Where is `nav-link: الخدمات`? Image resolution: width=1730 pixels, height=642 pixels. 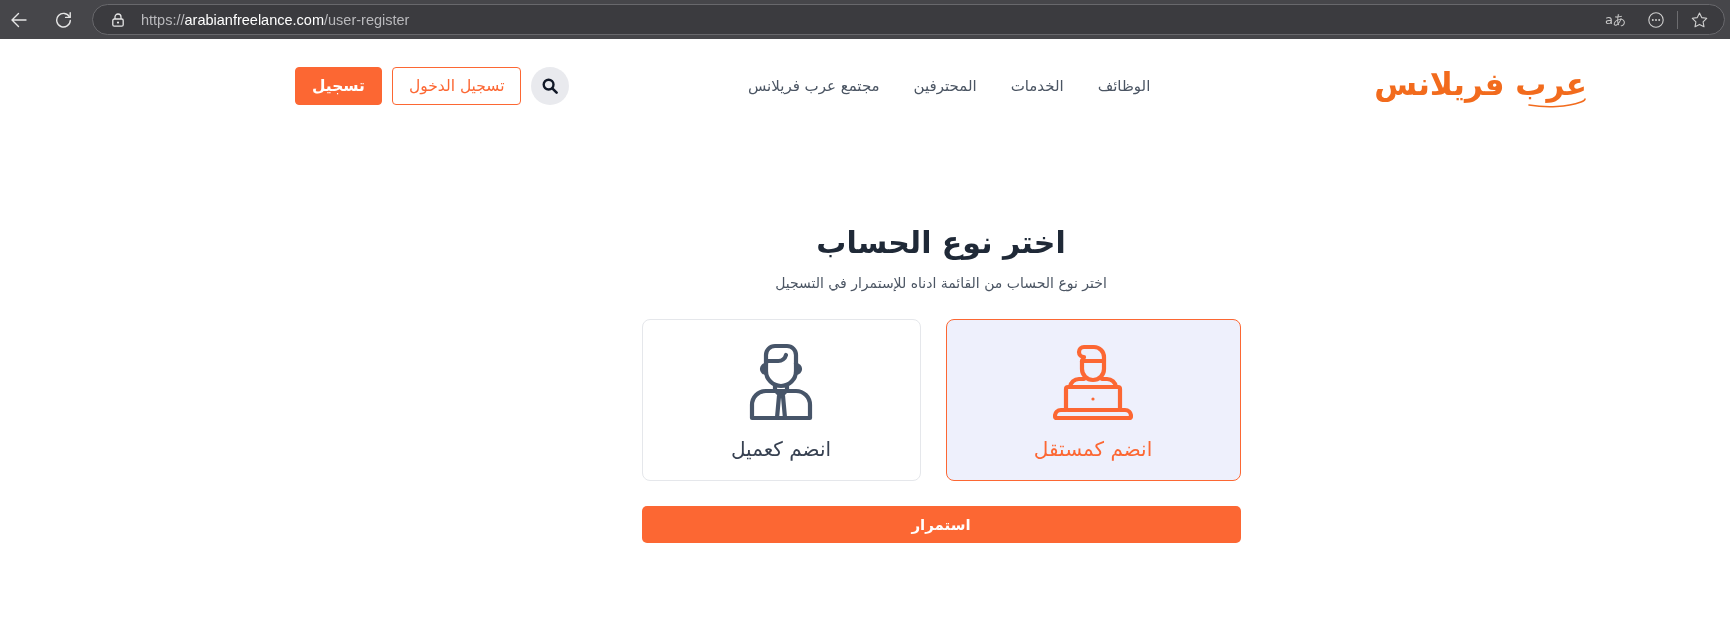
nav-link: الخدمات is located at coordinates (1037, 86).